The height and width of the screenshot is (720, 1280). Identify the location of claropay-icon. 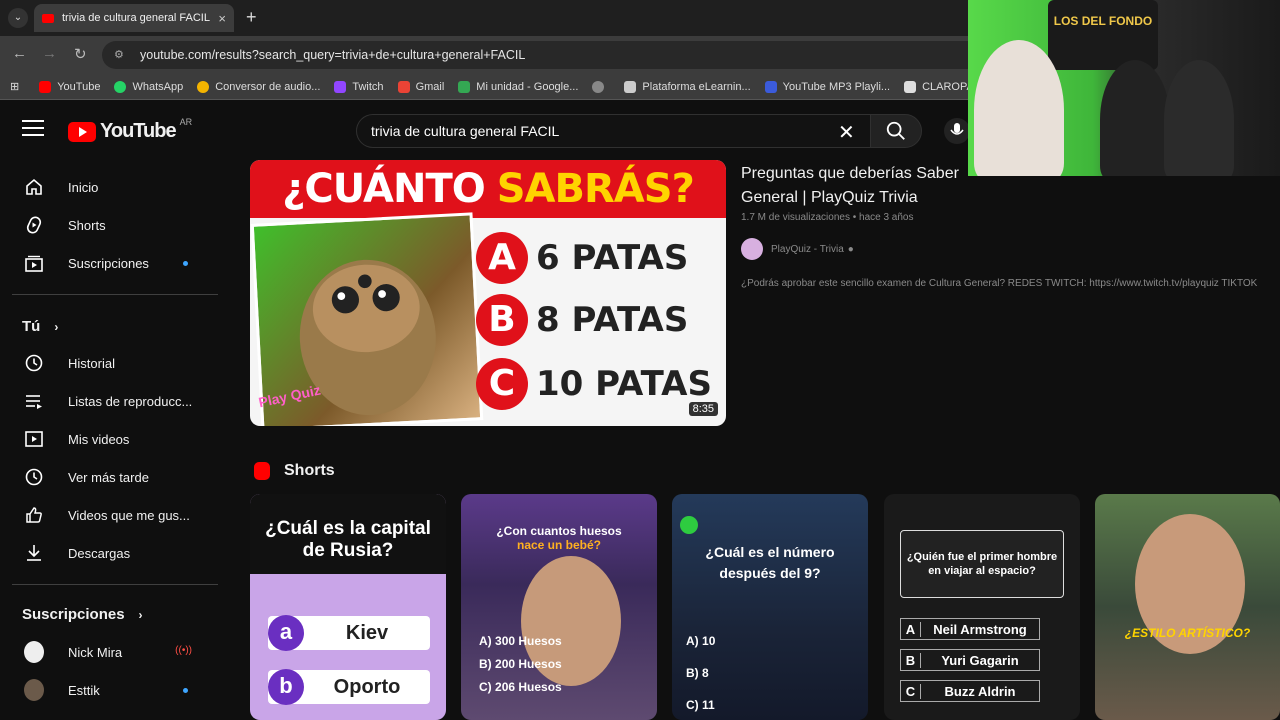
(910, 86).